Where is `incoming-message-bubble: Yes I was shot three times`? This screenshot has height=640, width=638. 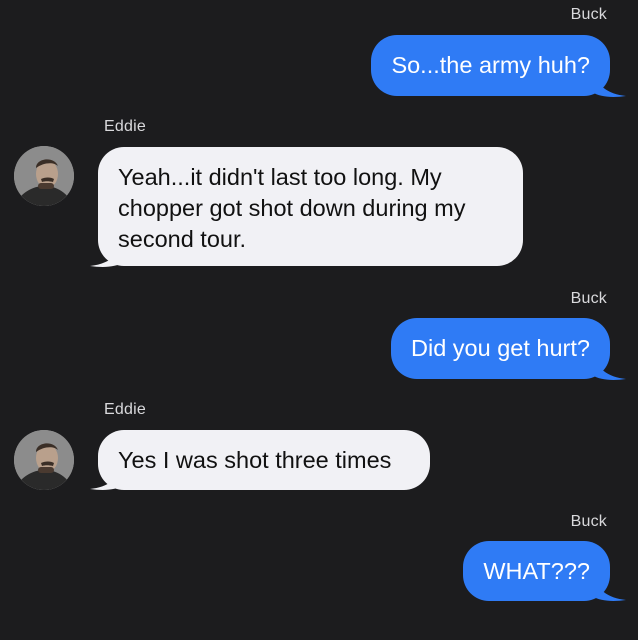
incoming-message-bubble: Yes I was shot three times is located at coordinates (264, 460).